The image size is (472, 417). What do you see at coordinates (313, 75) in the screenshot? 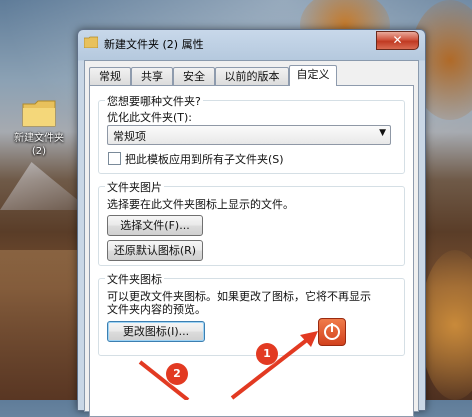
I see `tab-customize: 自定义` at bounding box center [313, 75].